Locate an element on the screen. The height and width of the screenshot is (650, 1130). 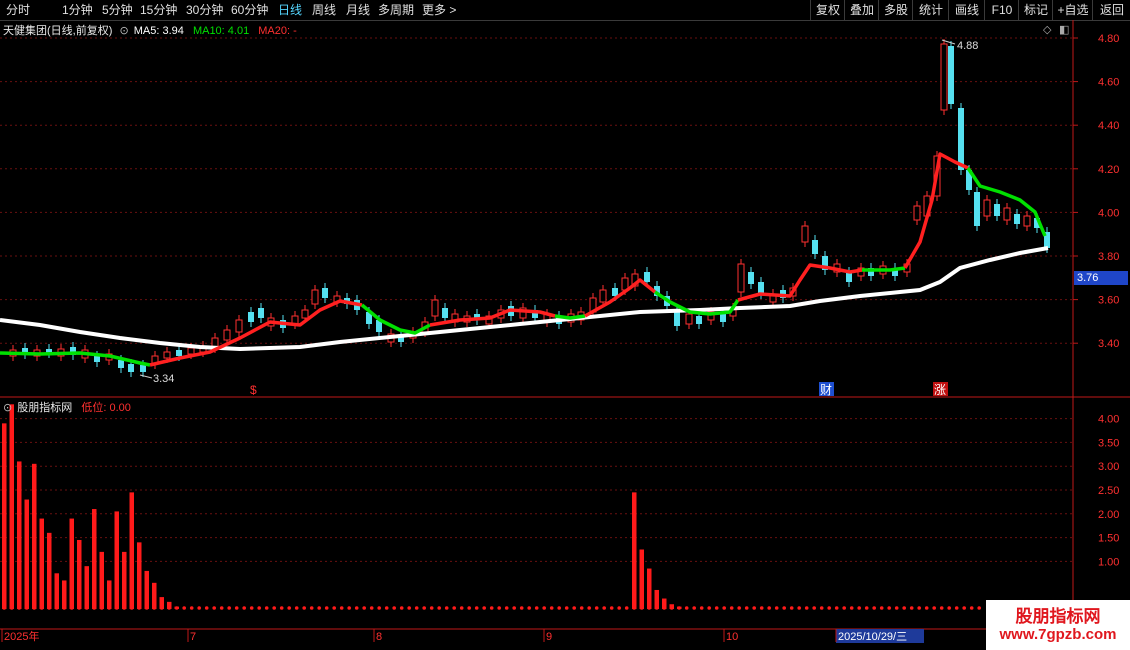
period-tab-weekly: 周线 is located at coordinates (324, 10).